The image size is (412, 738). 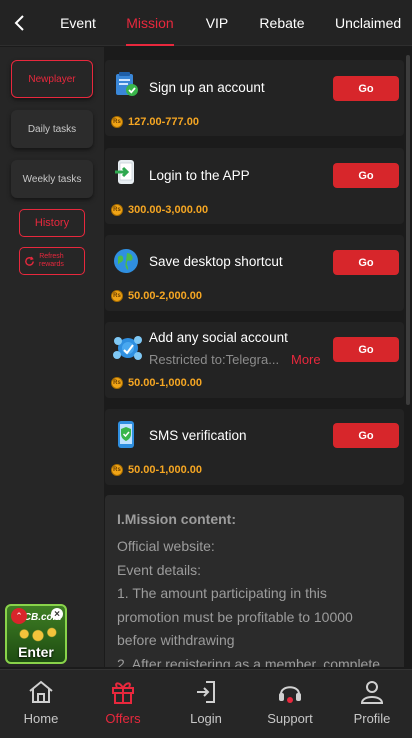 What do you see at coordinates (218, 337) in the screenshot?
I see `task-title: Add any social account` at bounding box center [218, 337].